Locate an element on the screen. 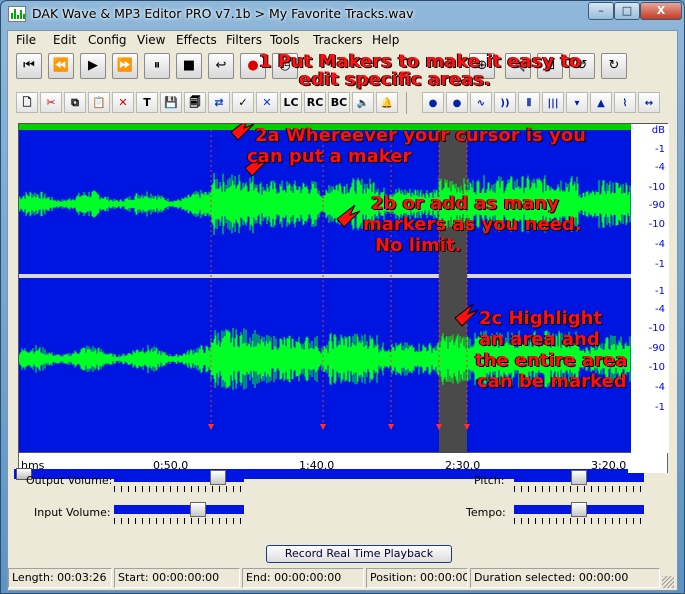  alarm-bell-button: 🔔 is located at coordinates (387, 102).